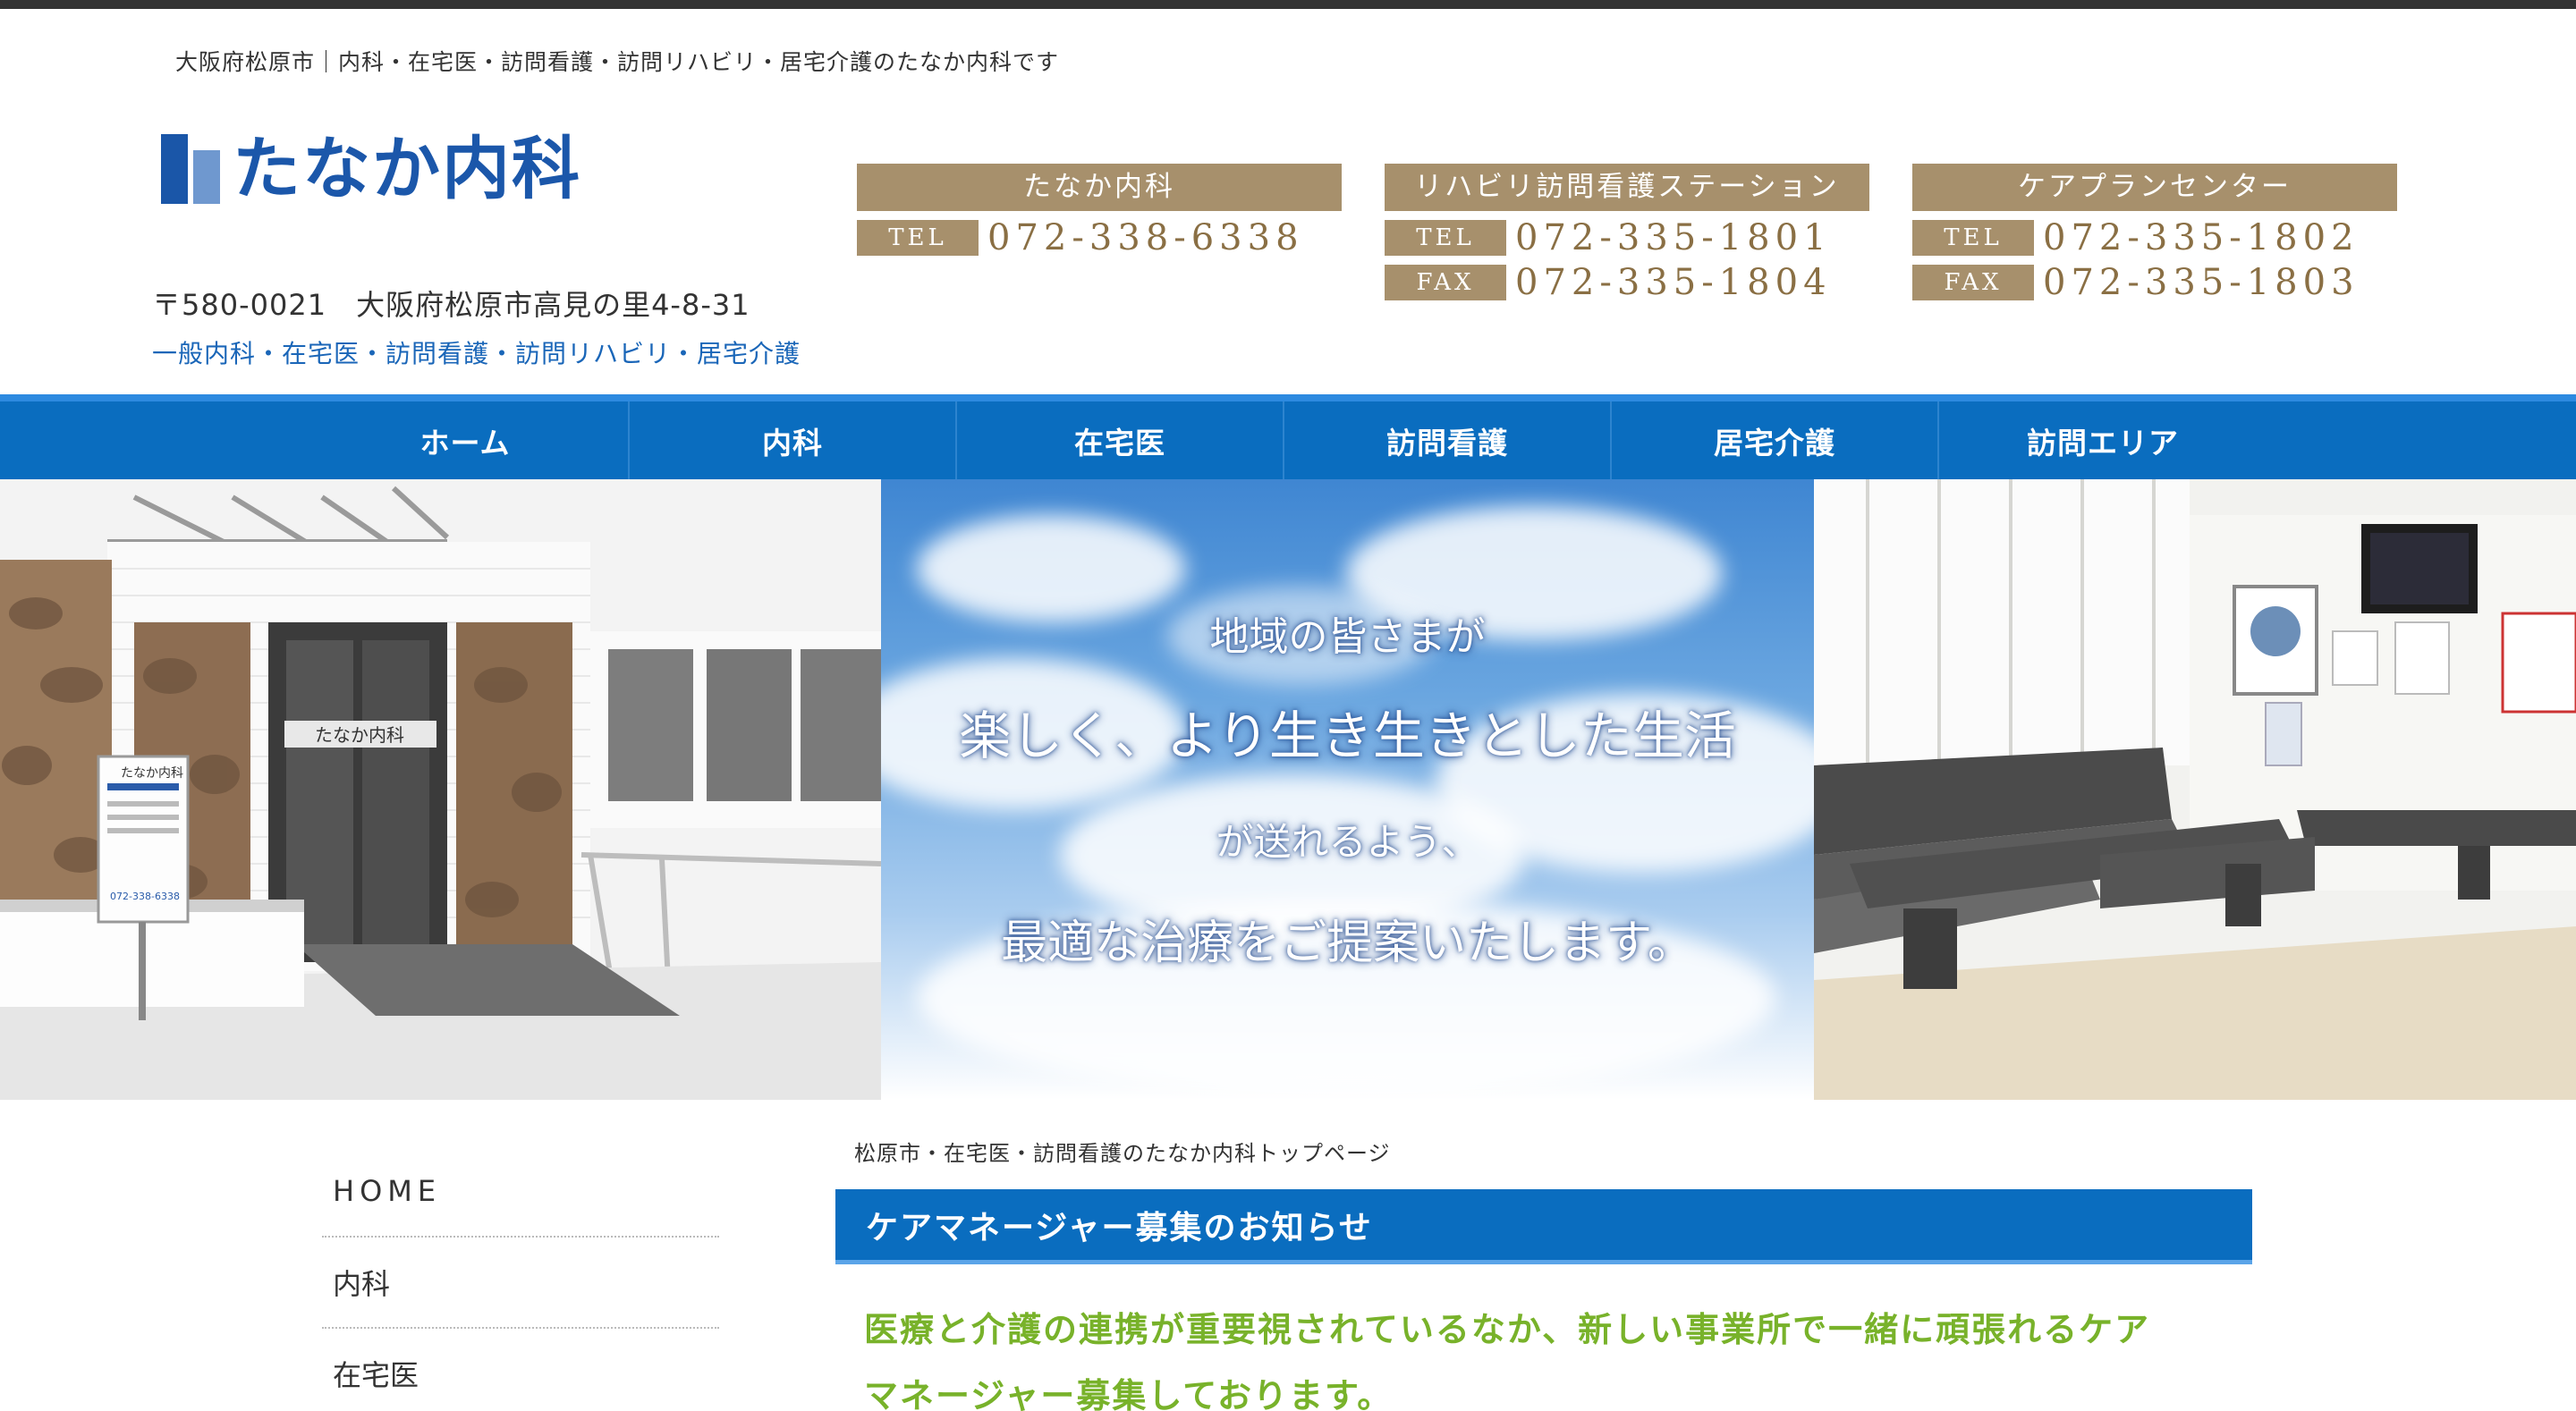 The width and height of the screenshot is (2576, 1411). I want to click on hero-line-3: が送れるよう、, so click(1347, 842).